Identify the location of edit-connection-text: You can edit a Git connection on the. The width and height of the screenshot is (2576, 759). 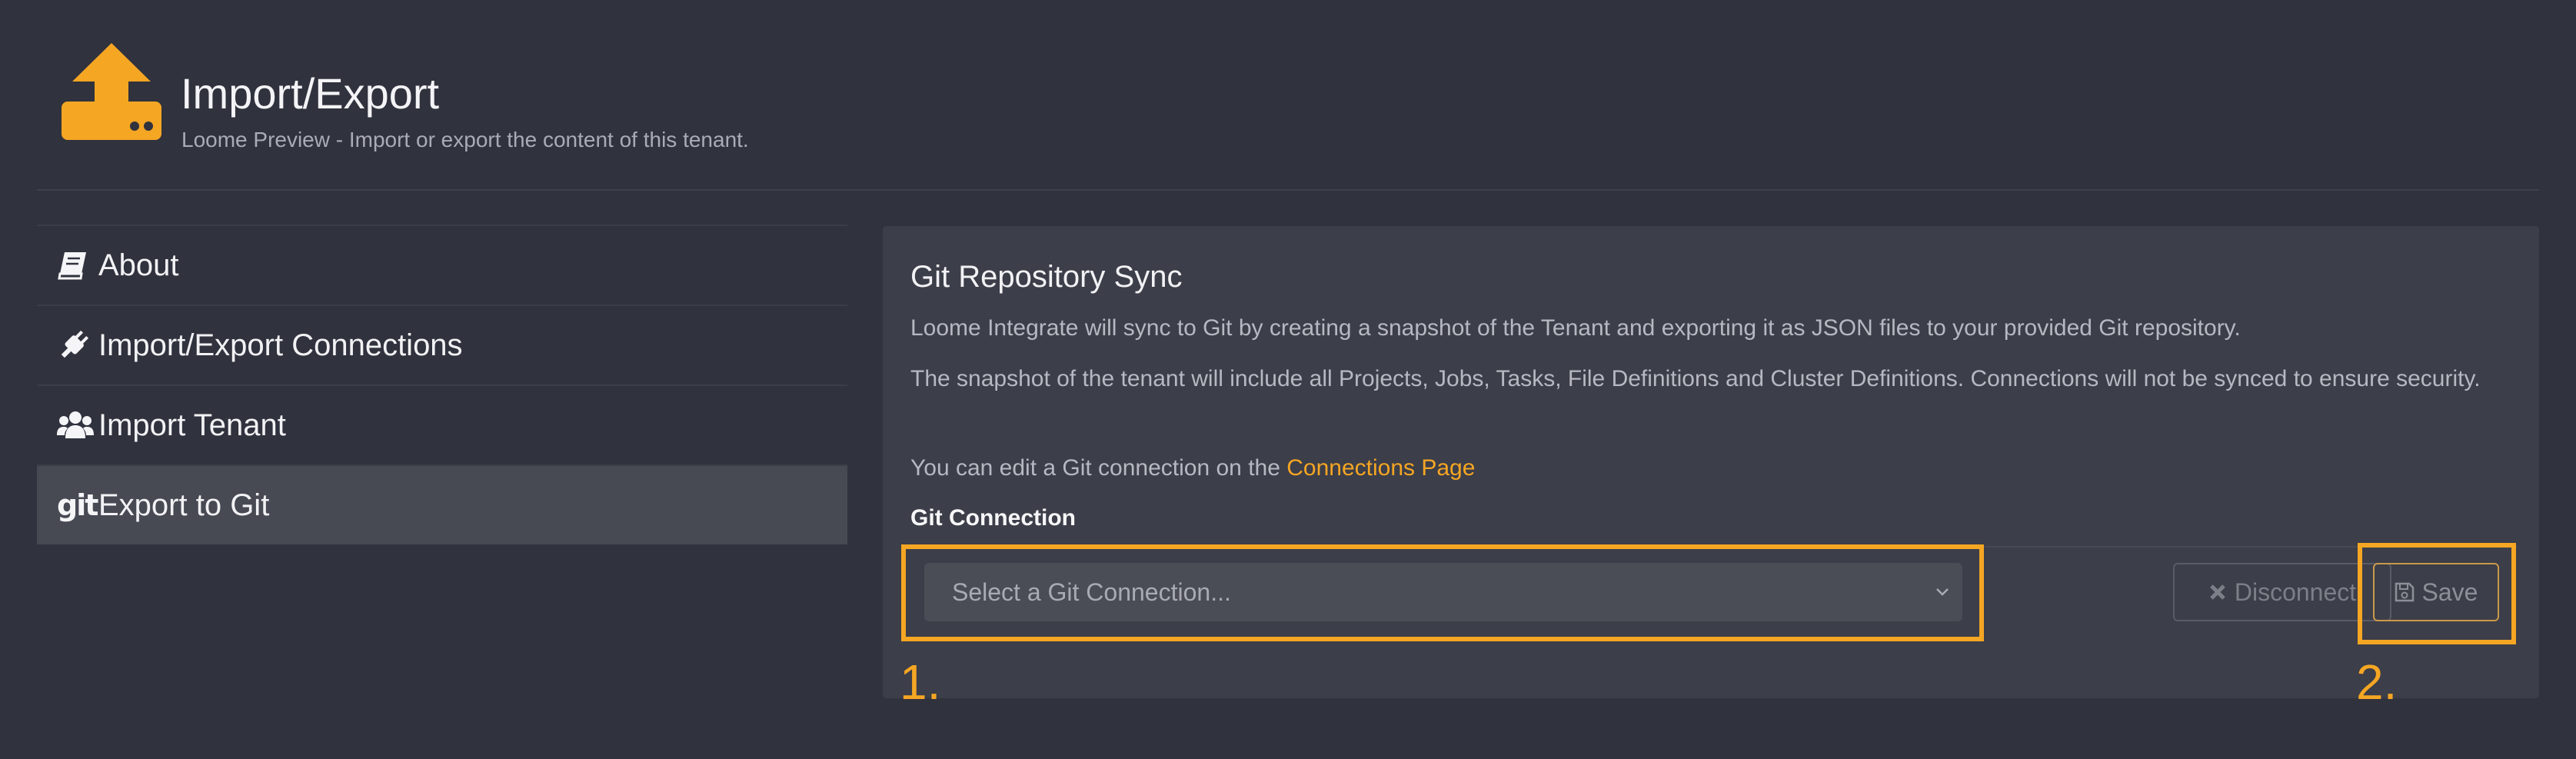
(1098, 468).